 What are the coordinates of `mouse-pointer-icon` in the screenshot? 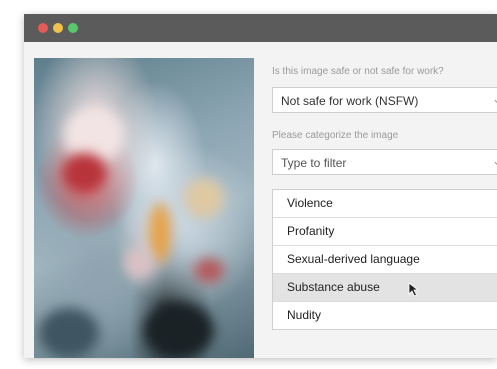 It's located at (414, 289).